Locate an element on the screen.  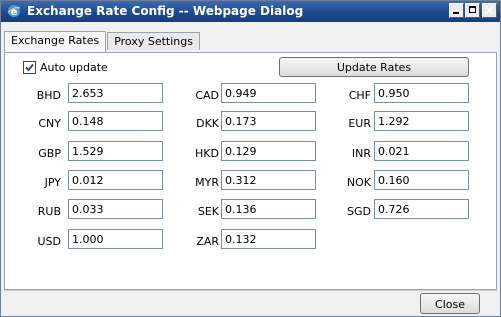
close-button: Close is located at coordinates (450, 303).